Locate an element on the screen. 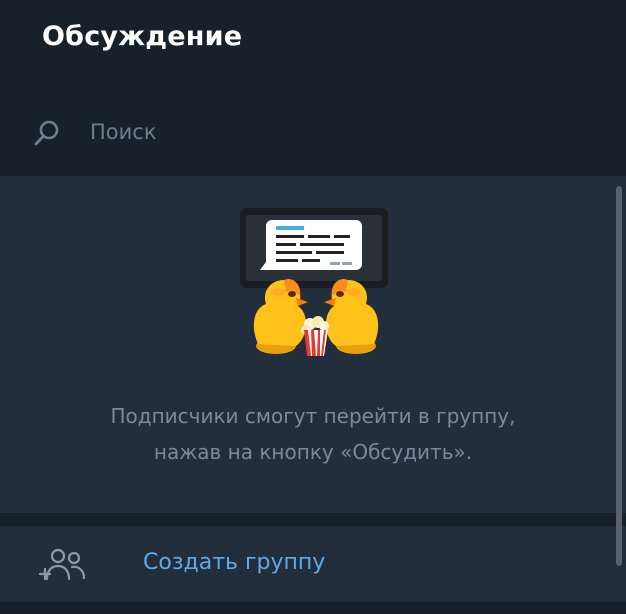  popcorn-ducks-illustration is located at coordinates (314, 282).